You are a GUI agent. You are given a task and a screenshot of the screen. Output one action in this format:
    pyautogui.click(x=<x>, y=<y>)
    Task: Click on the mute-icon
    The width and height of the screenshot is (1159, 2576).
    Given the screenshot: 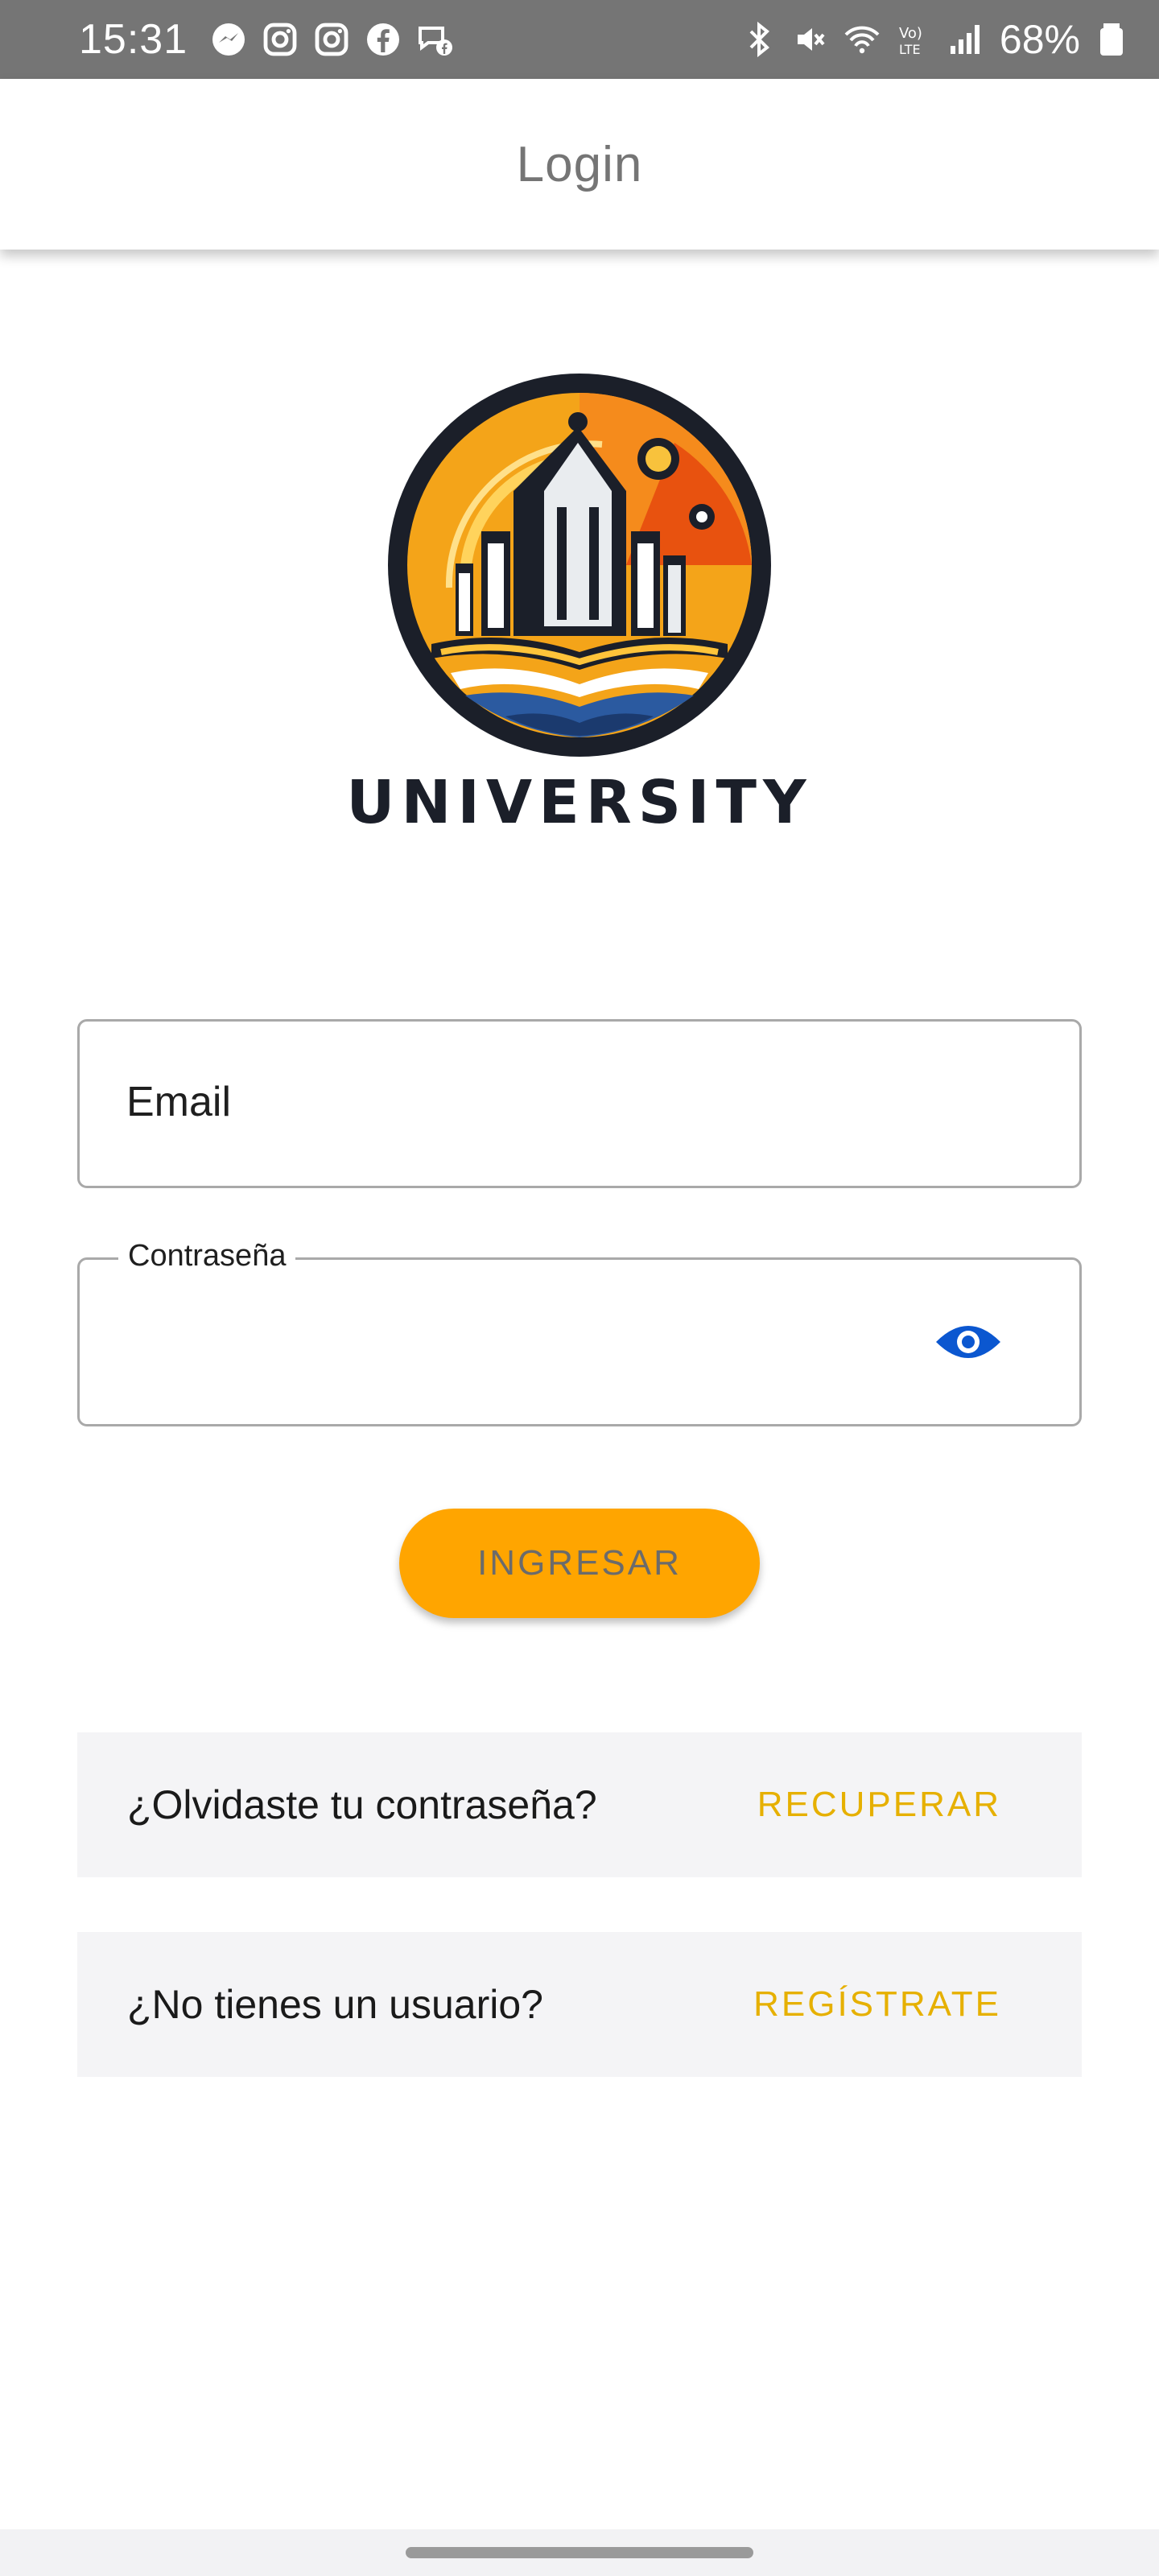 What is the action you would take?
    pyautogui.click(x=810, y=39)
    